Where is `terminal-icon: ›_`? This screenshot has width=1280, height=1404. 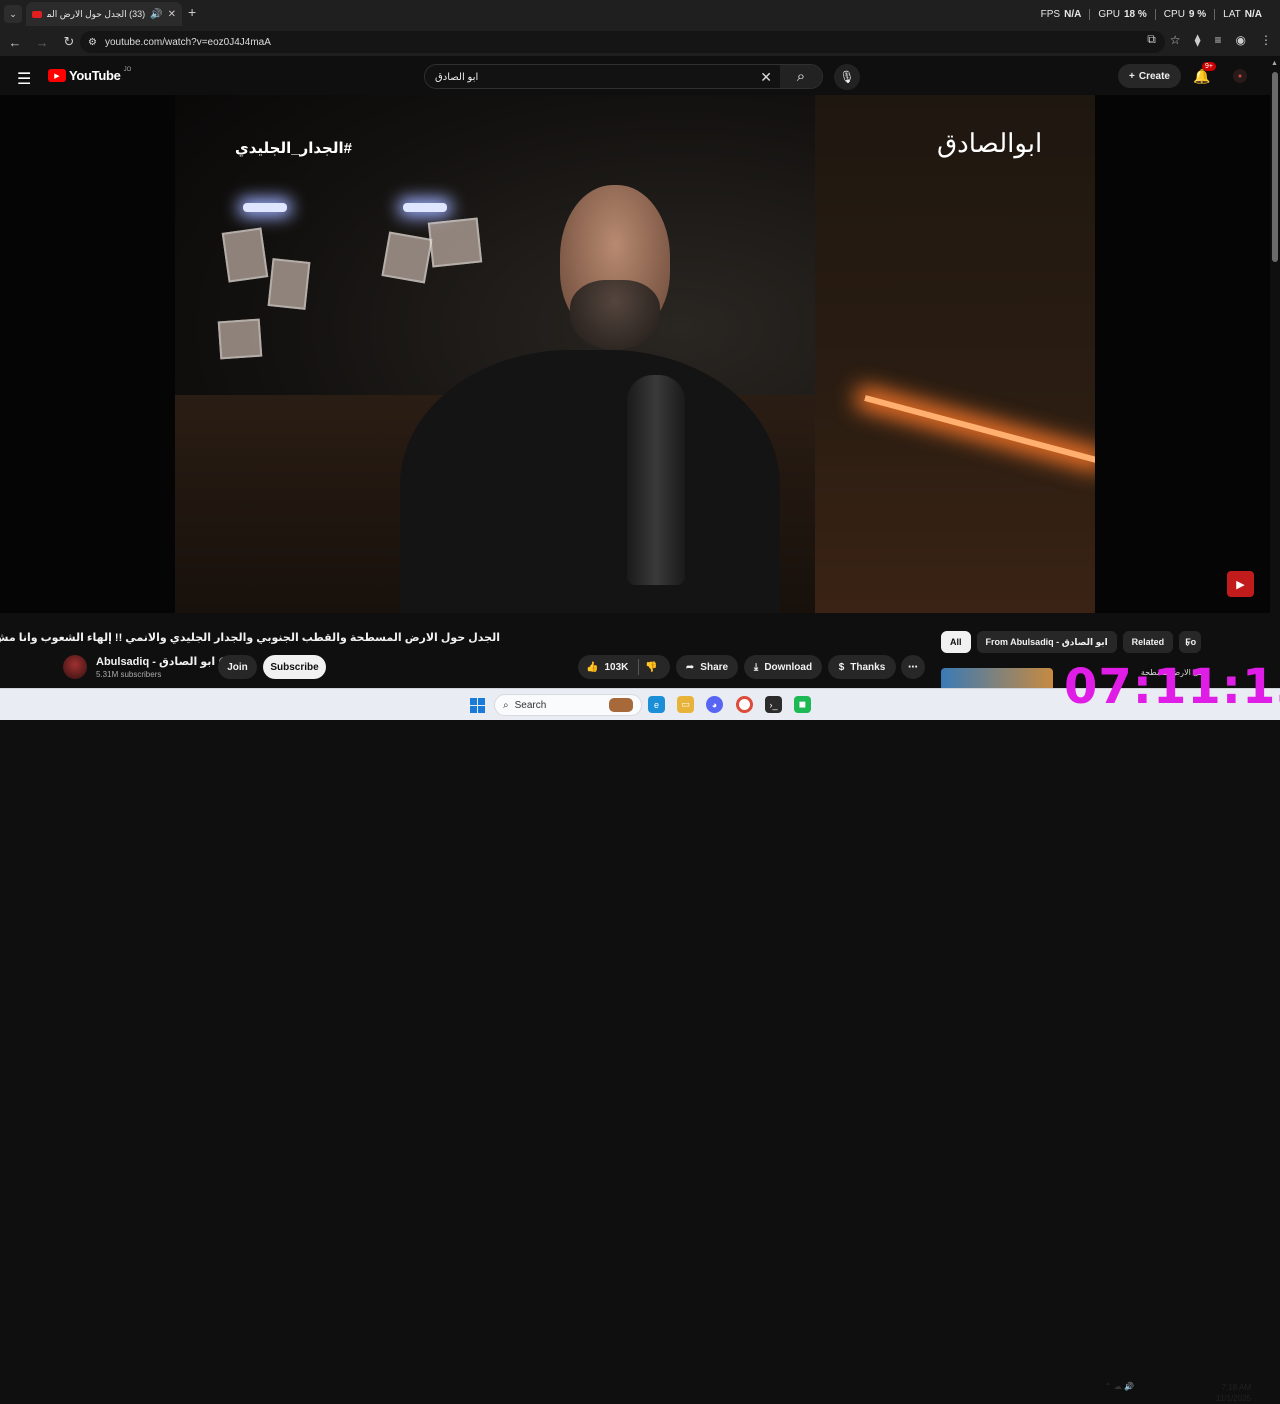 terminal-icon: ›_ is located at coordinates (773, 704).